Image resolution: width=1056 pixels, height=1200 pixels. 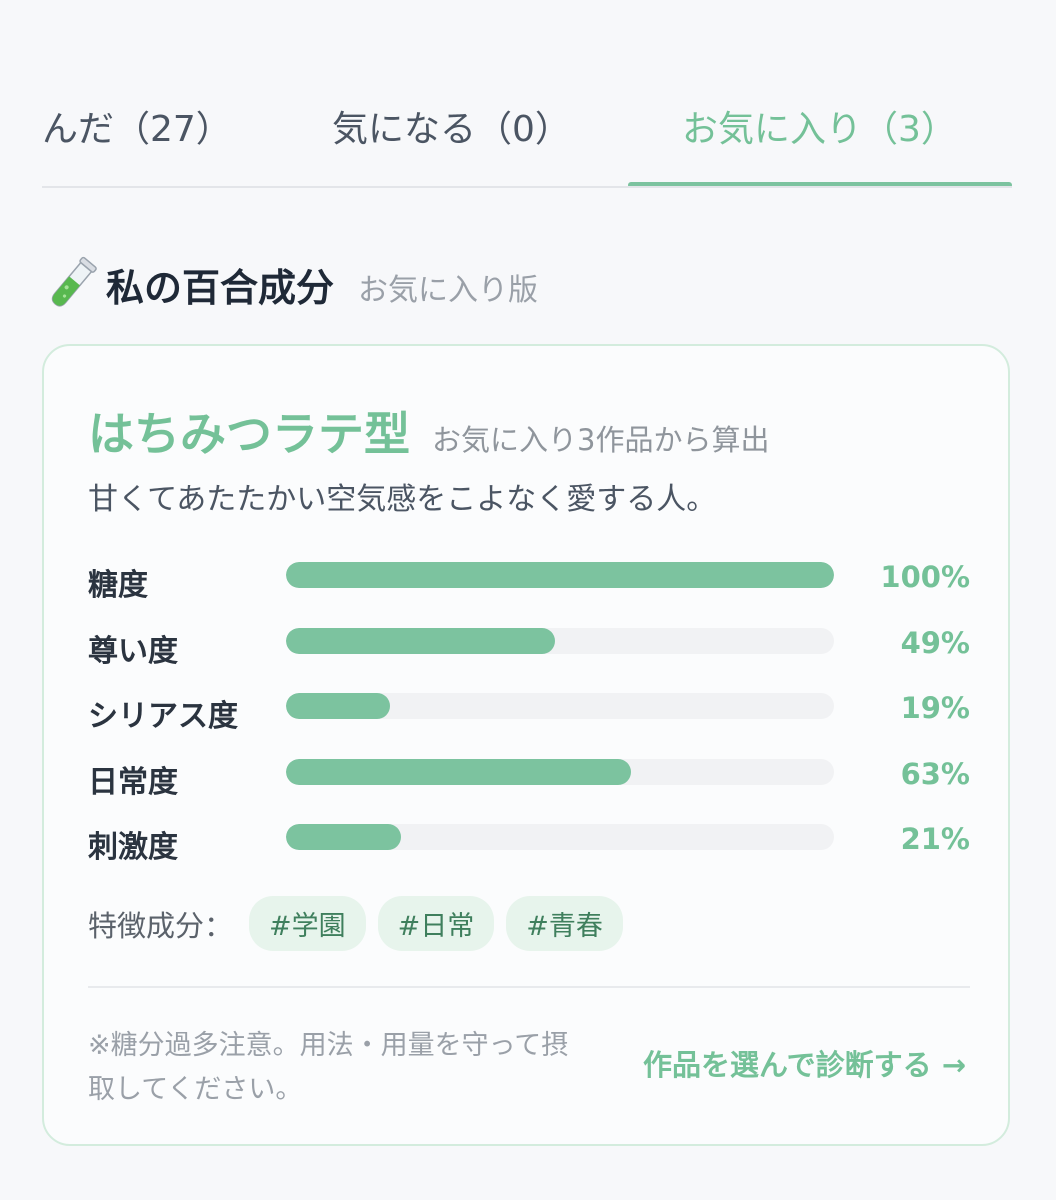 What do you see at coordinates (428, 431) in the screenshot?
I see `type-row: はちみつラテ型 お気に入り3作品から算出` at bounding box center [428, 431].